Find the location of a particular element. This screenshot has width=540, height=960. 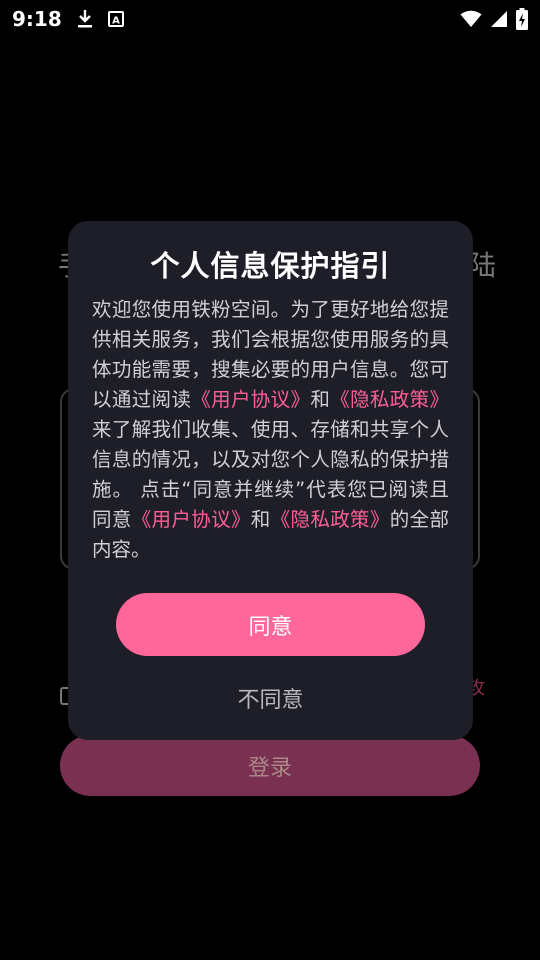

signal-icon is located at coordinates (499, 19).